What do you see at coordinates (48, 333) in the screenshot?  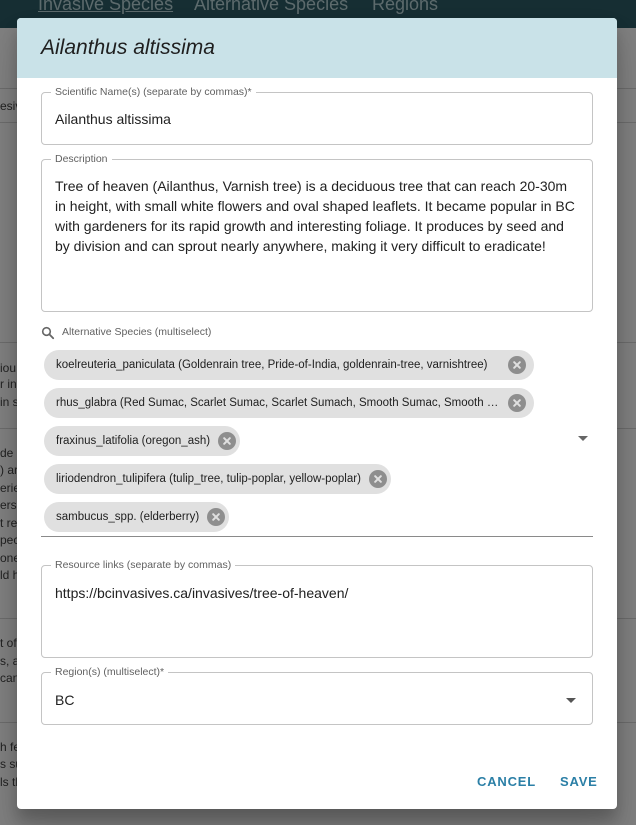 I see `search-icon` at bounding box center [48, 333].